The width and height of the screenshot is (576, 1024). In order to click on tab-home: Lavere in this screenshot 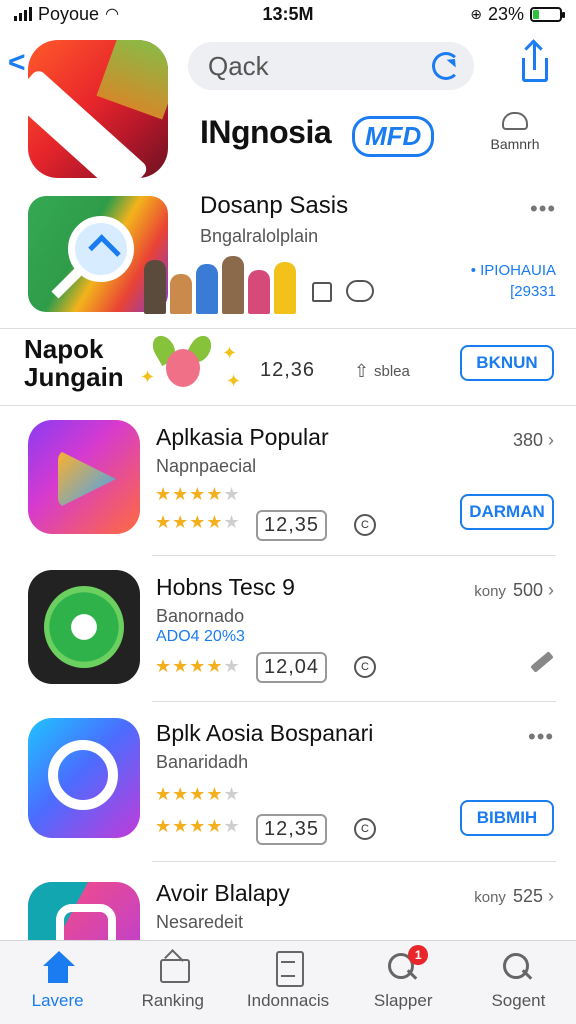, I will do `click(57, 982)`.